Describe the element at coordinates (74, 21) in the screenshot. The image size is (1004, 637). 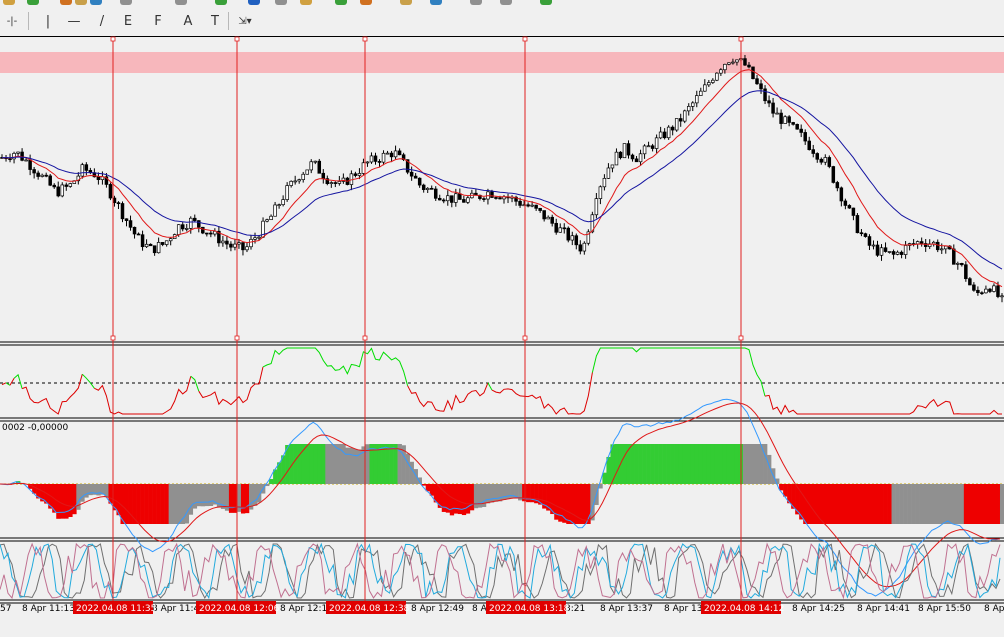
I see `hline-tool-button: —` at that location.